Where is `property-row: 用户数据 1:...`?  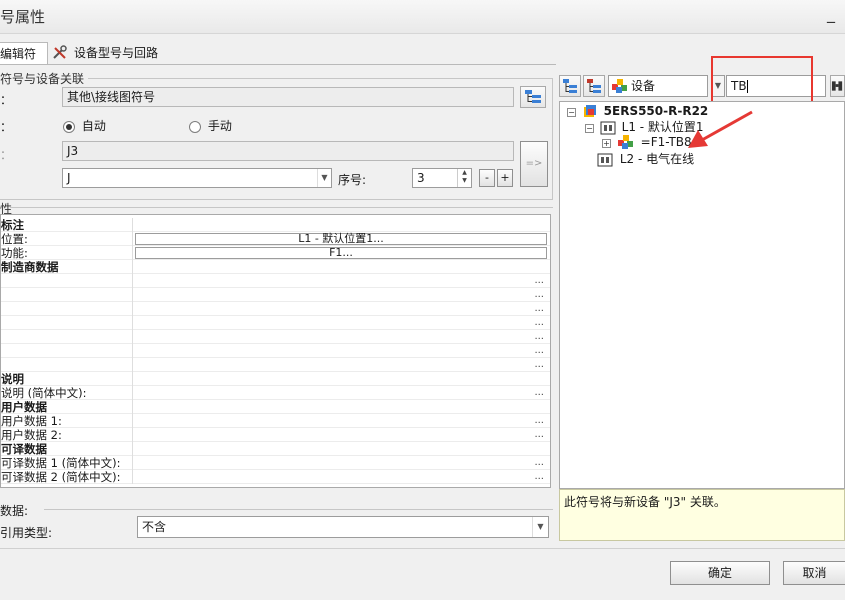
property-row: 用户数据 1:... is located at coordinates (275, 421).